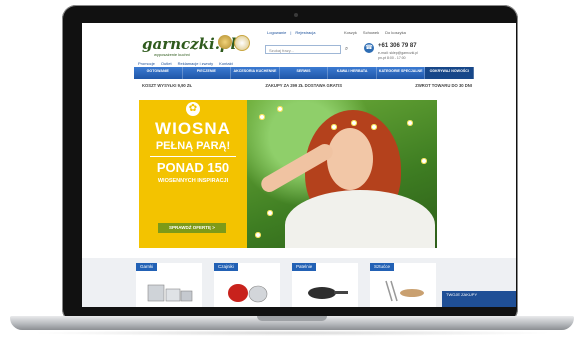  I want to click on hero-cta-button: SPRAWDŹ OFERTĘ >, so click(192, 228).